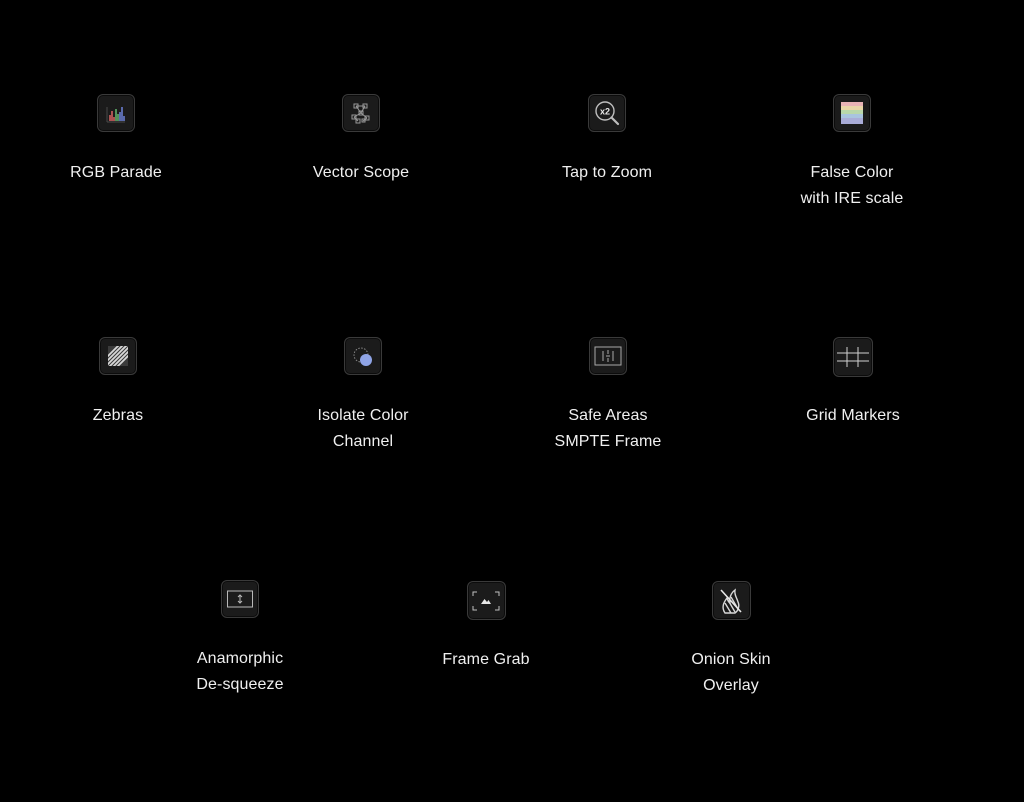 This screenshot has height=802, width=1024. What do you see at coordinates (116, 140) in the screenshot?
I see `feature-rgb-parade: RGB Parade` at bounding box center [116, 140].